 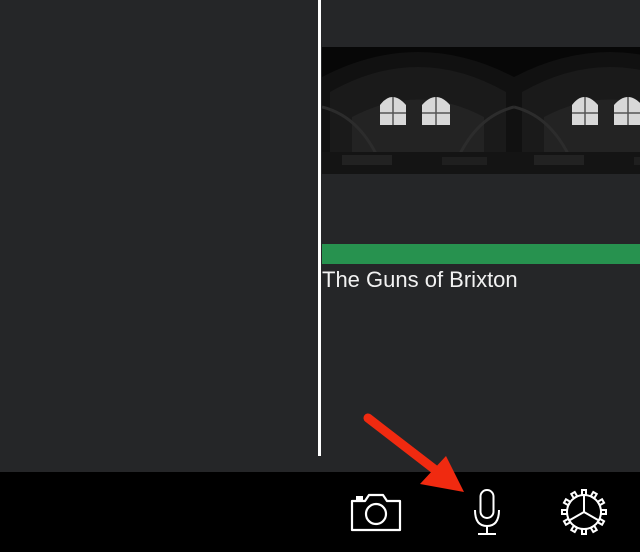 What do you see at coordinates (319, 228) in the screenshot?
I see `playhead` at bounding box center [319, 228].